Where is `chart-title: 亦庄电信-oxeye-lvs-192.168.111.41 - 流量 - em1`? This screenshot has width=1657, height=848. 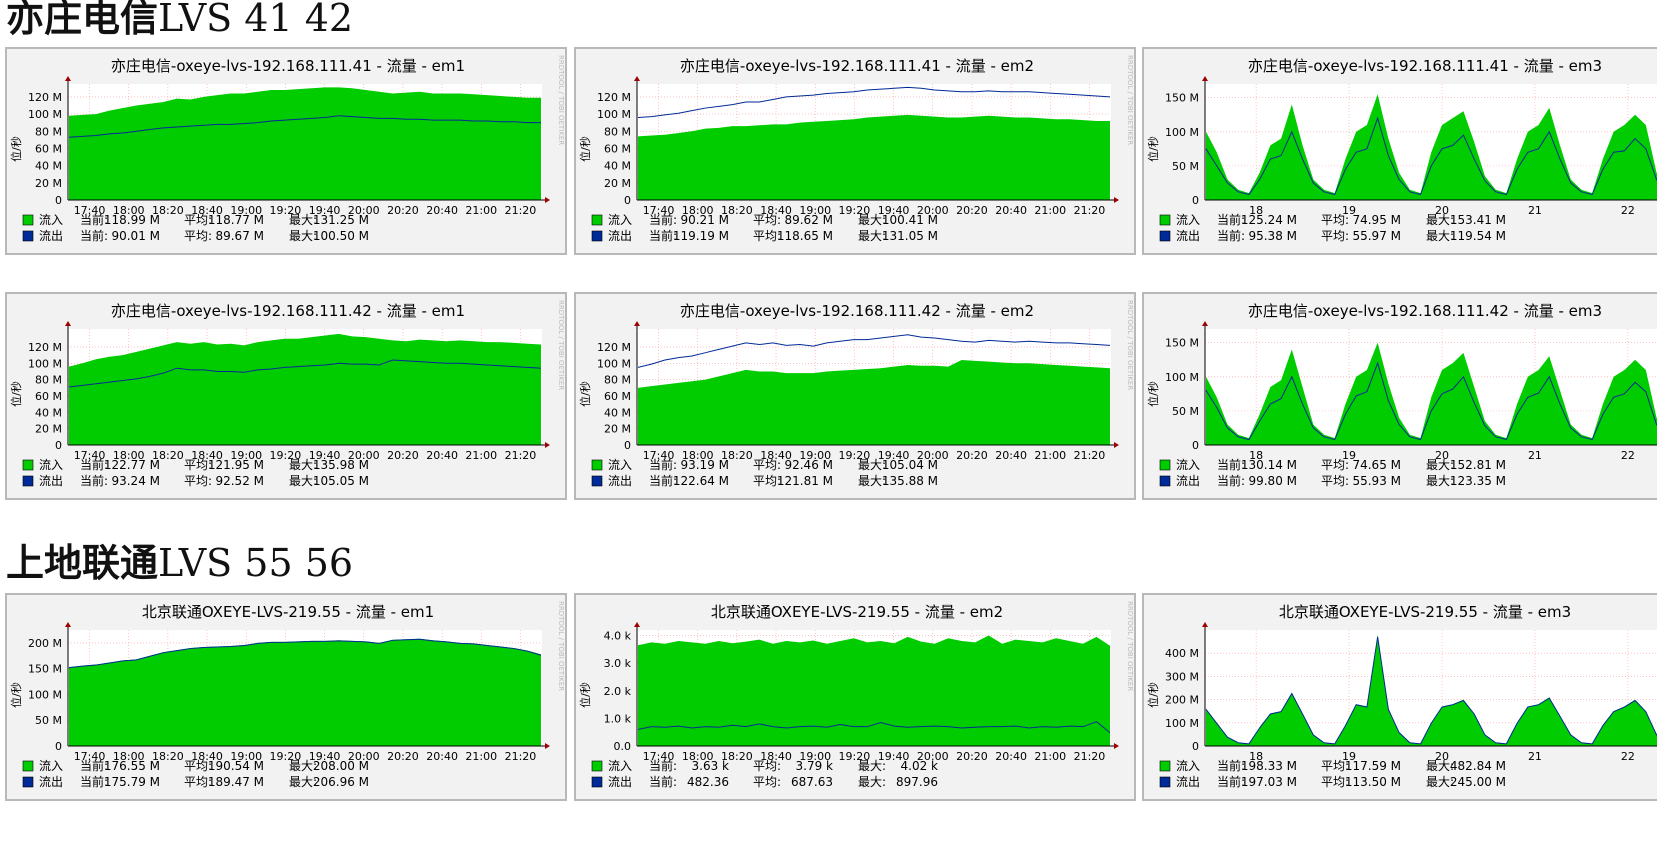 chart-title: 亦庄电信-oxeye-lvs-192.168.111.41 - 流量 - em1 is located at coordinates (288, 66).